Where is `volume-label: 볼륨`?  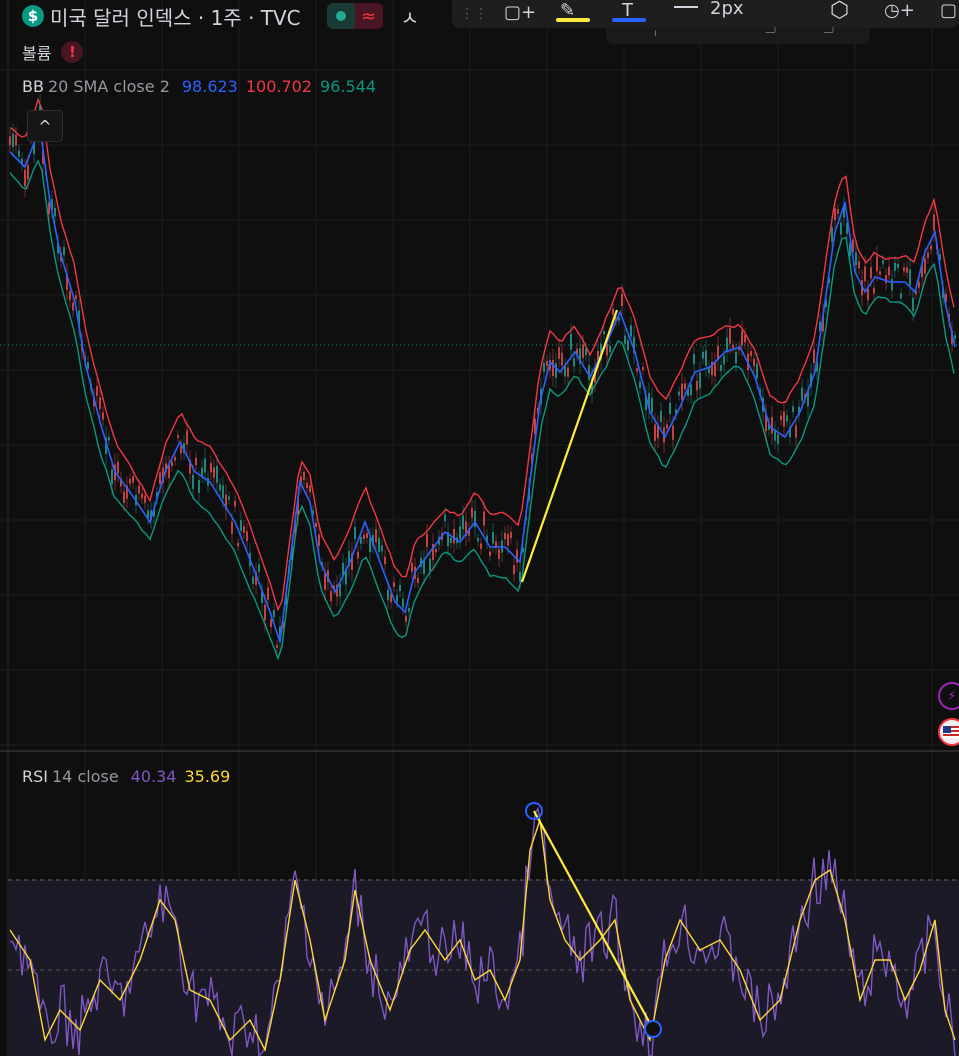 volume-label: 볼륨 is located at coordinates (36, 52).